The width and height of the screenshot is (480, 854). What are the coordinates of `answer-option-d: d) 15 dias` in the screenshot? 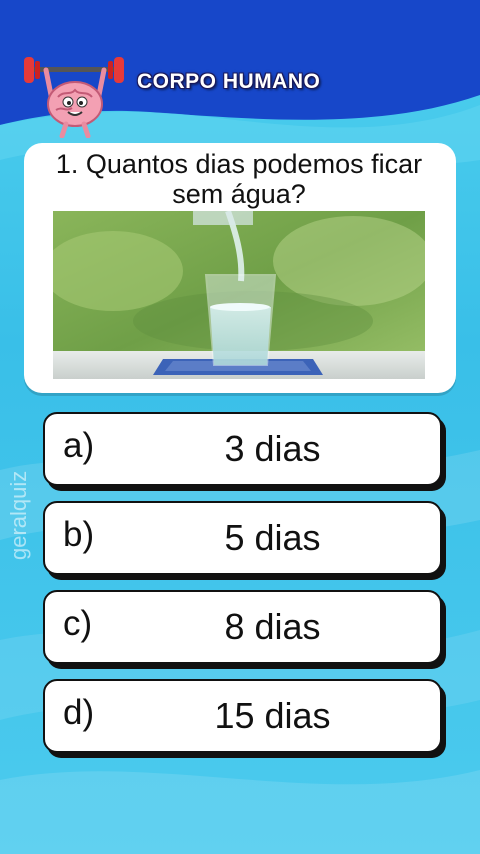 It's located at (242, 716).